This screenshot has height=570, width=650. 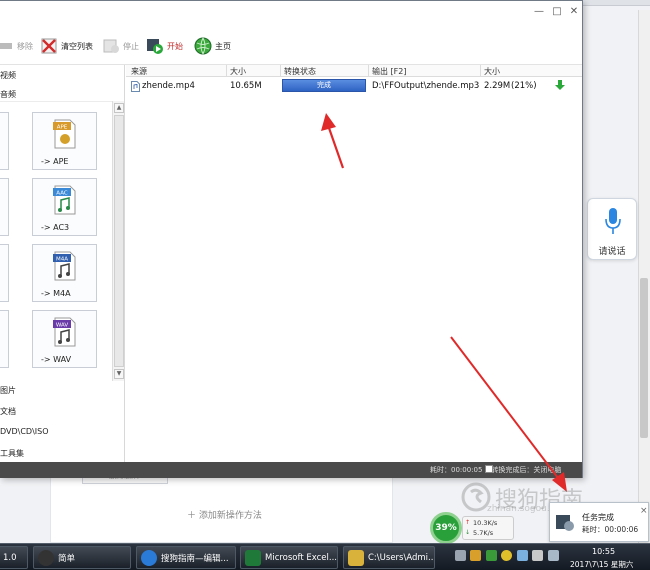 What do you see at coordinates (230, 516) in the screenshot?
I see `add-method-label: 添加新操作方法` at bounding box center [230, 516].